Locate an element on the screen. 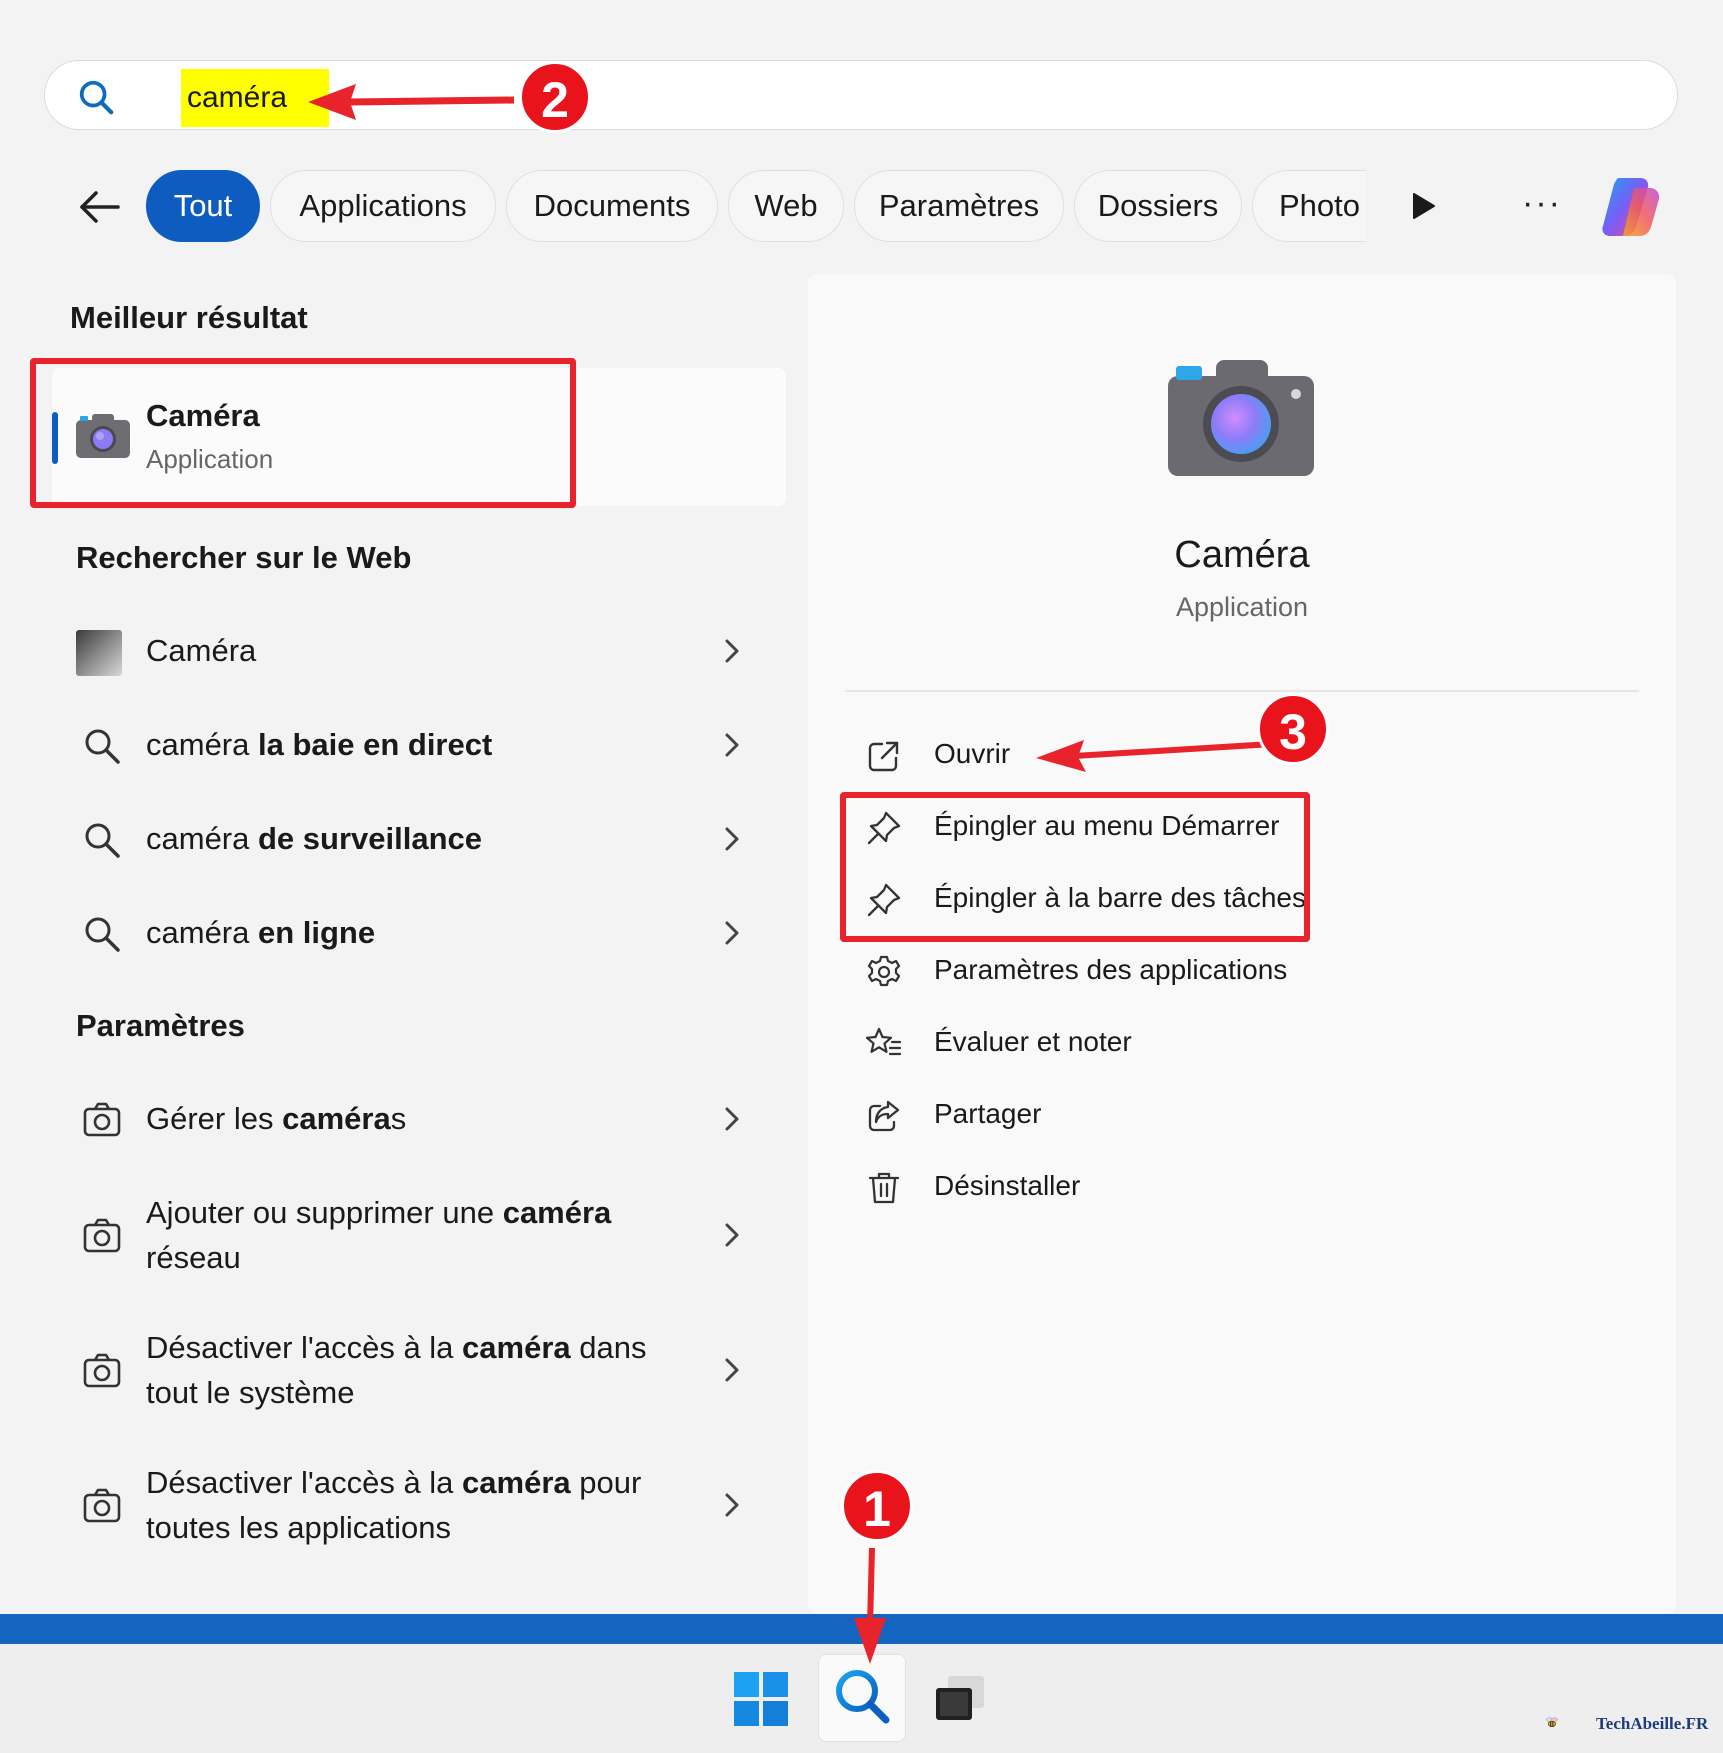  action-label: Évaluer et noter is located at coordinates (1033, 1041).